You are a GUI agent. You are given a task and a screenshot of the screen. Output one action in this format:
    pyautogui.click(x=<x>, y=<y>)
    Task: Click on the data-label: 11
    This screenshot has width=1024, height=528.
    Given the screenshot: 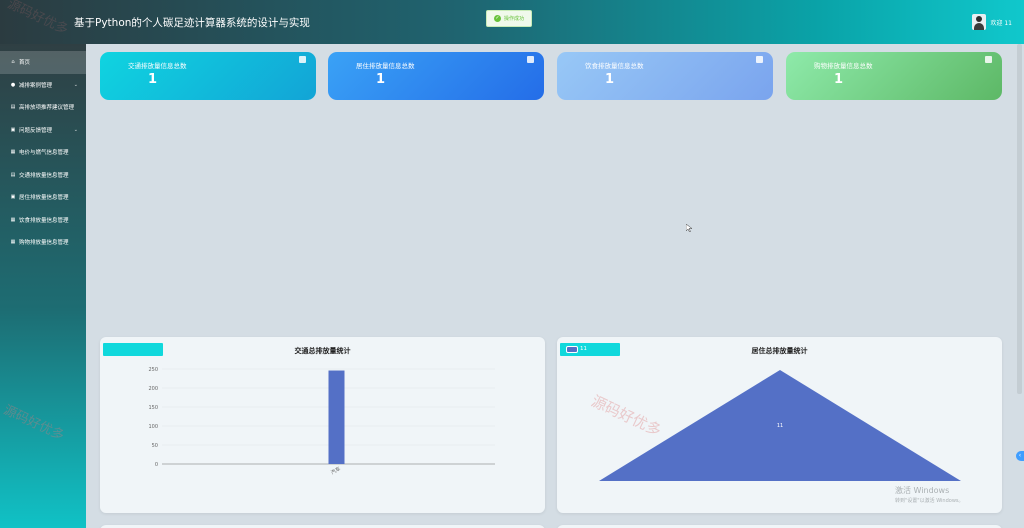 What is the action you would take?
    pyautogui.click(x=780, y=426)
    